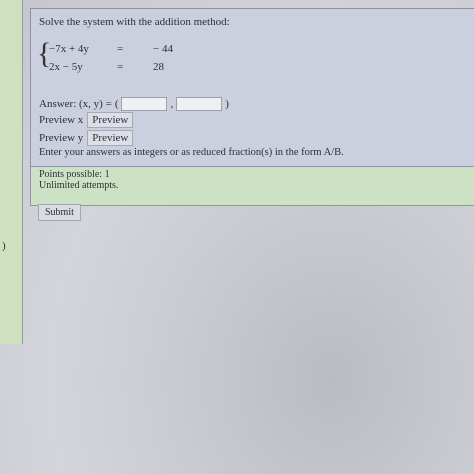 The image size is (474, 474). I want to click on preview-y-row: Preview y Preview, so click(86, 138).